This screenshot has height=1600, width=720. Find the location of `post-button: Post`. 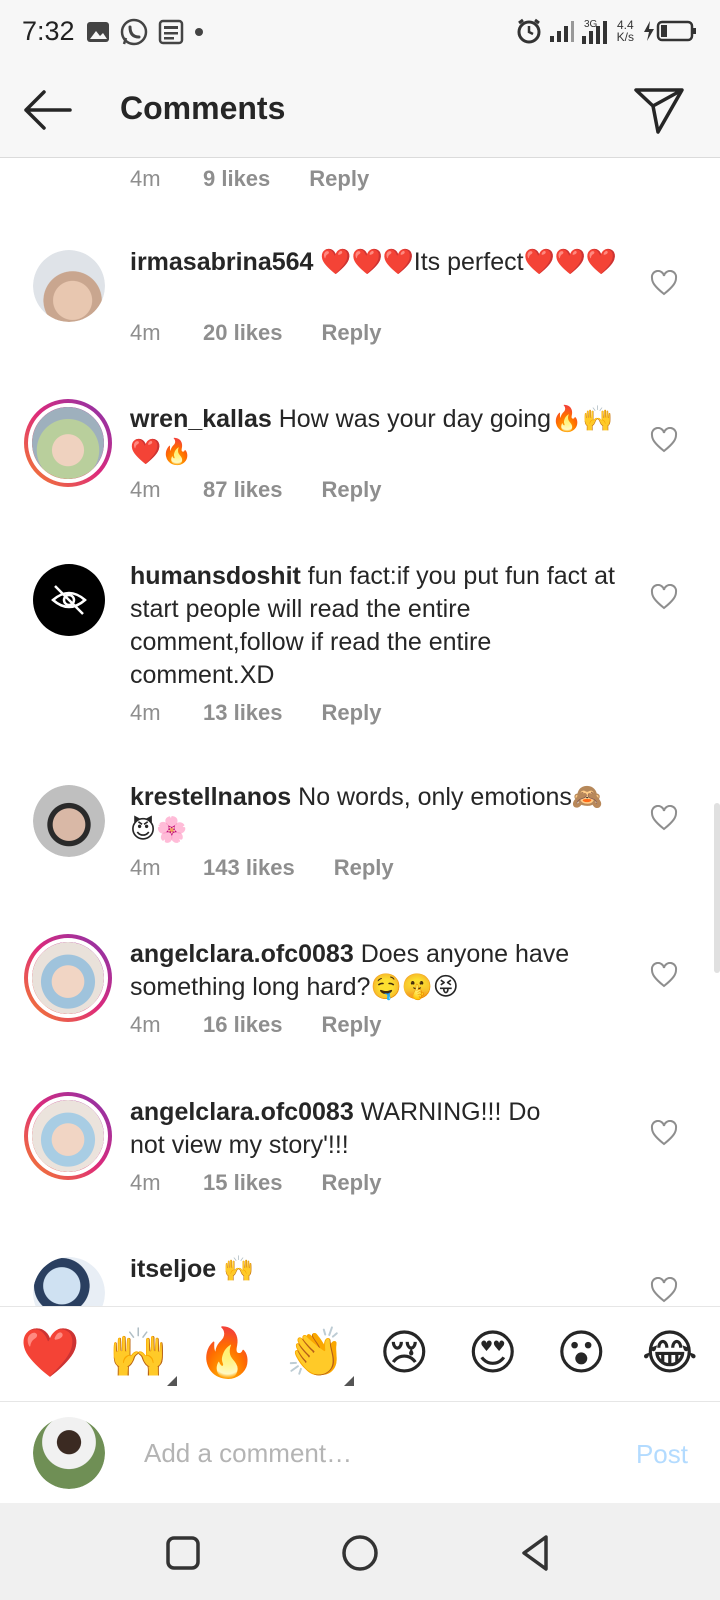

post-button: Post is located at coordinates (662, 1454).